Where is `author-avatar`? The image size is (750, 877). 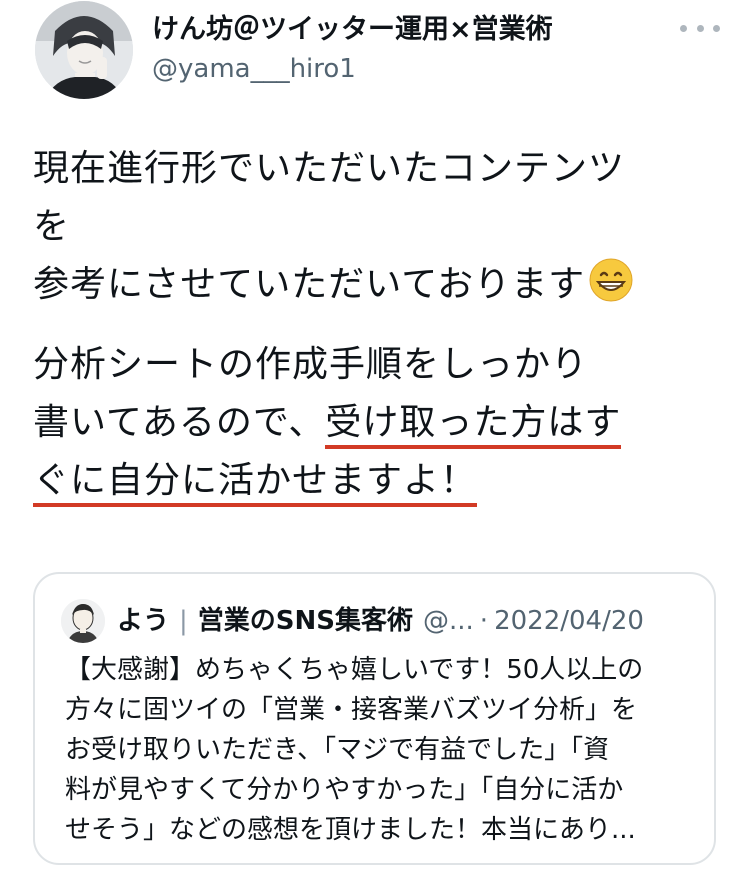
author-avatar is located at coordinates (84, 50).